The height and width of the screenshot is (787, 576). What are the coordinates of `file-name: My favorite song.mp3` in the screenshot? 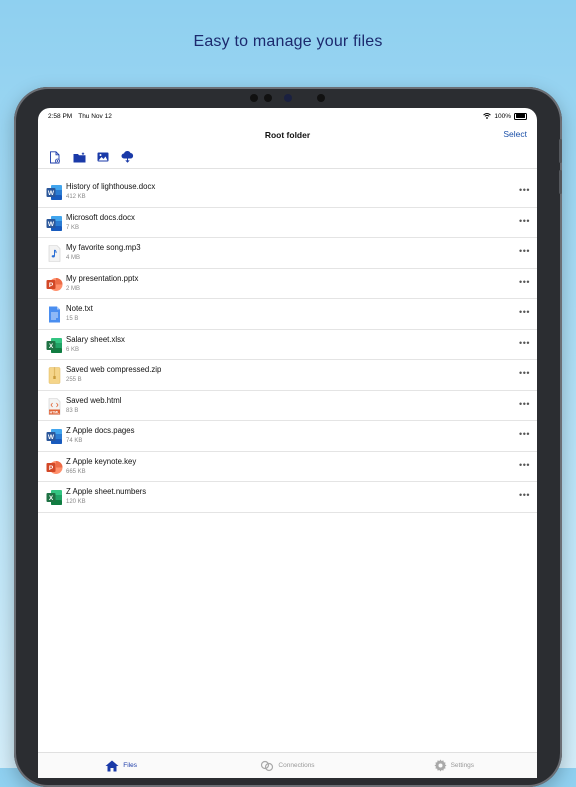 It's located at (103, 247).